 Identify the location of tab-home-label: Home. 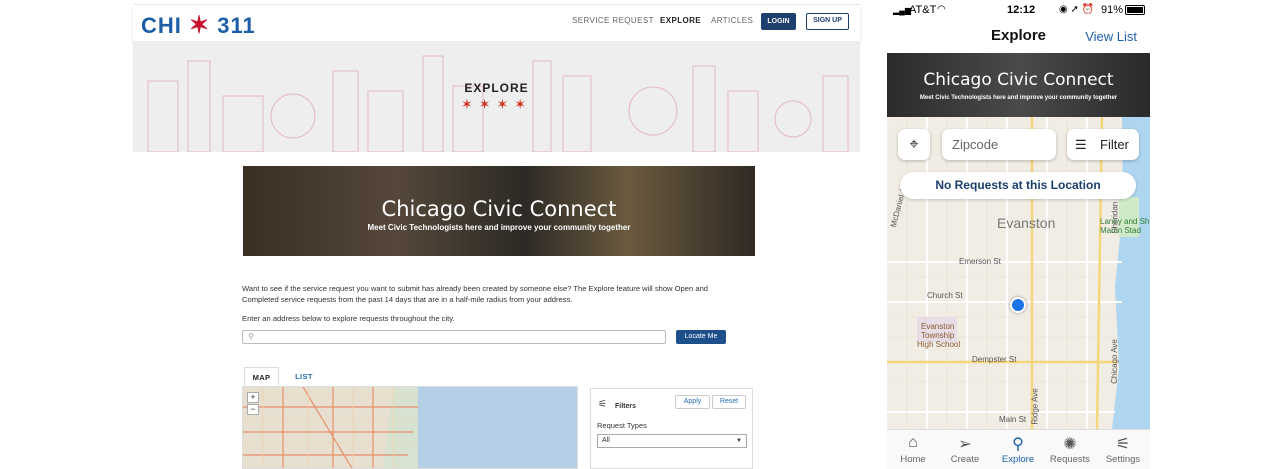
(913, 459).